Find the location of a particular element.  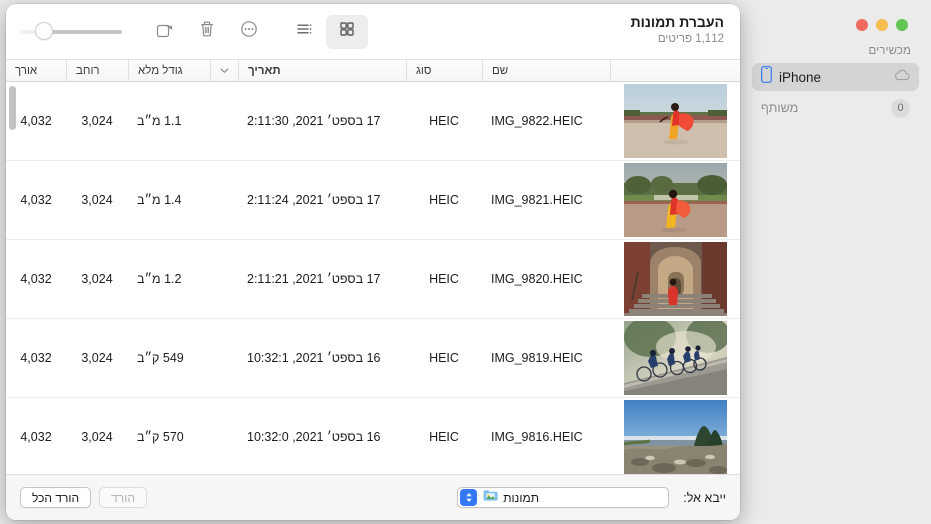

row-date: 16 בספט׳ 2021, 10:32:1 is located at coordinates (314, 358).